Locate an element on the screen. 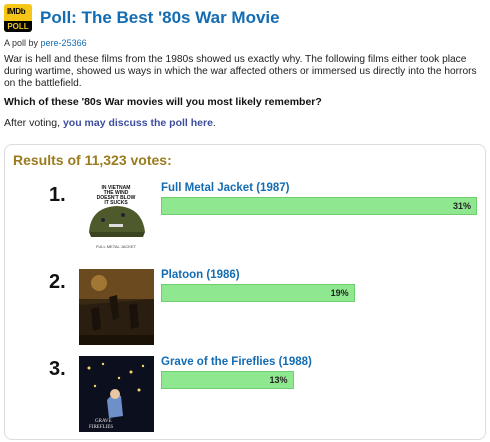  byline-prefix: A poll by is located at coordinates (21, 43).